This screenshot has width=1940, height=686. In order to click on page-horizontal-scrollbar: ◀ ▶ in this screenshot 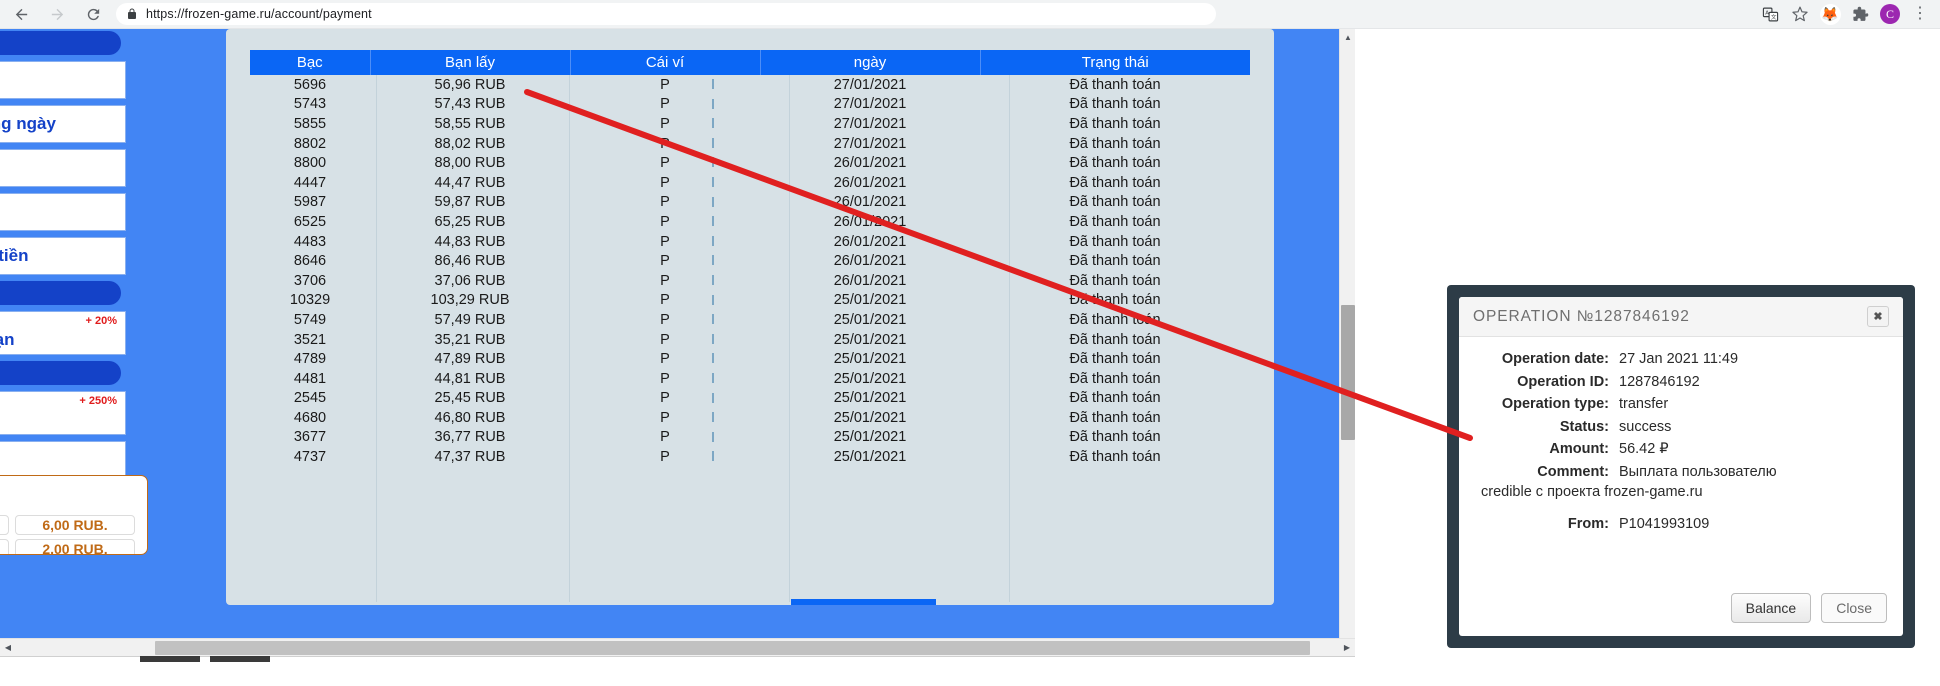, I will do `click(677, 647)`.